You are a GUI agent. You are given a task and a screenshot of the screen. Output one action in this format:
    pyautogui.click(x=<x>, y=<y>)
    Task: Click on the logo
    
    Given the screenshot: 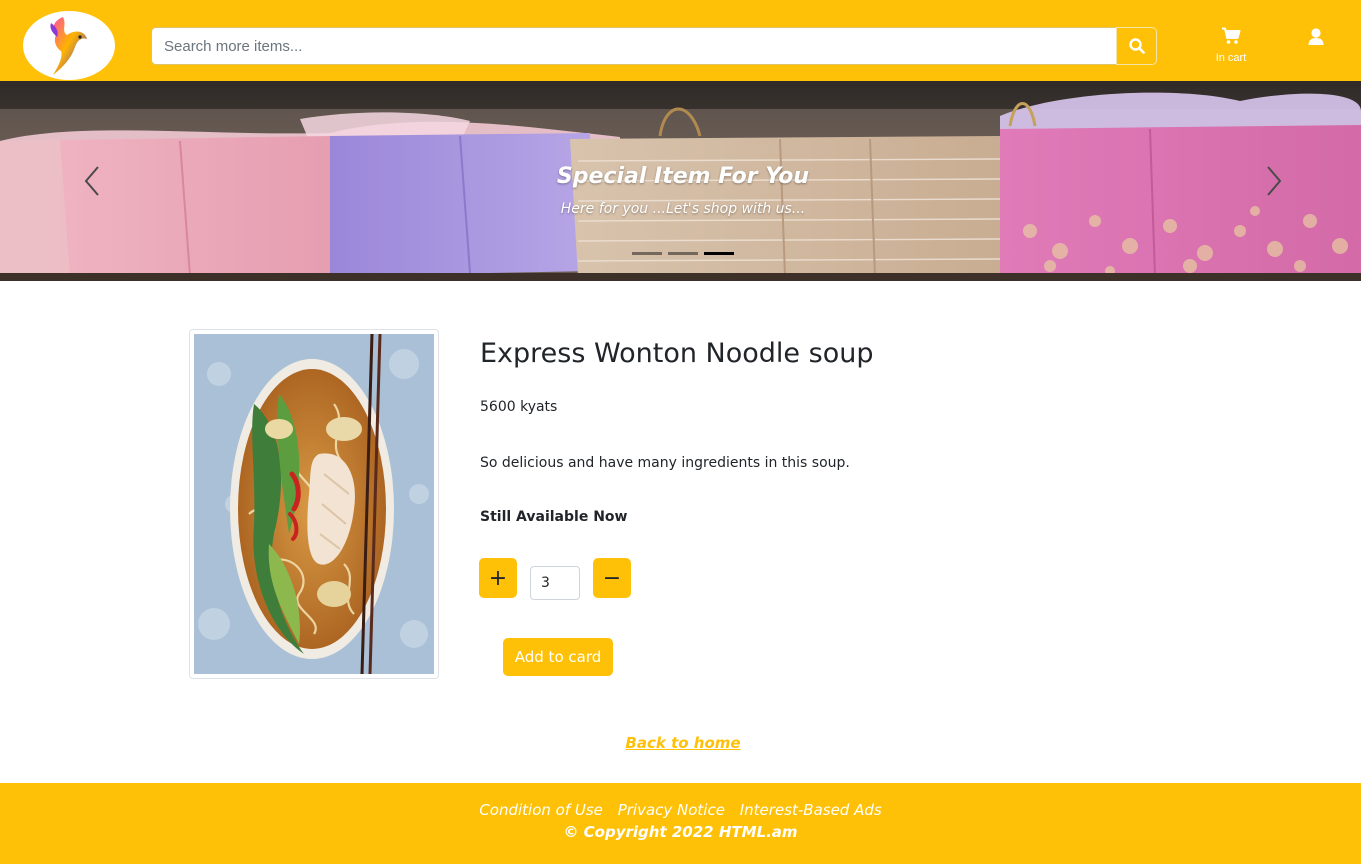 What is the action you would take?
    pyautogui.click(x=69, y=45)
    